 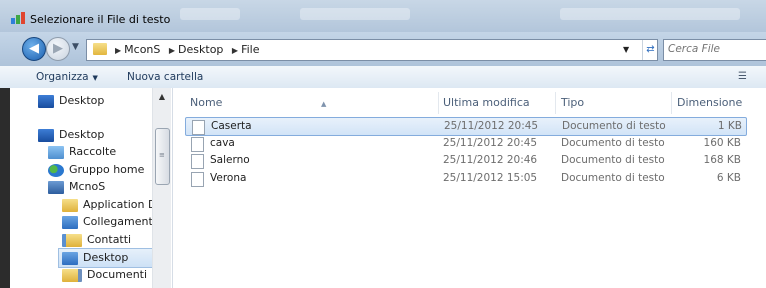 I want to click on column-header-label: Nome, so click(x=206, y=102).